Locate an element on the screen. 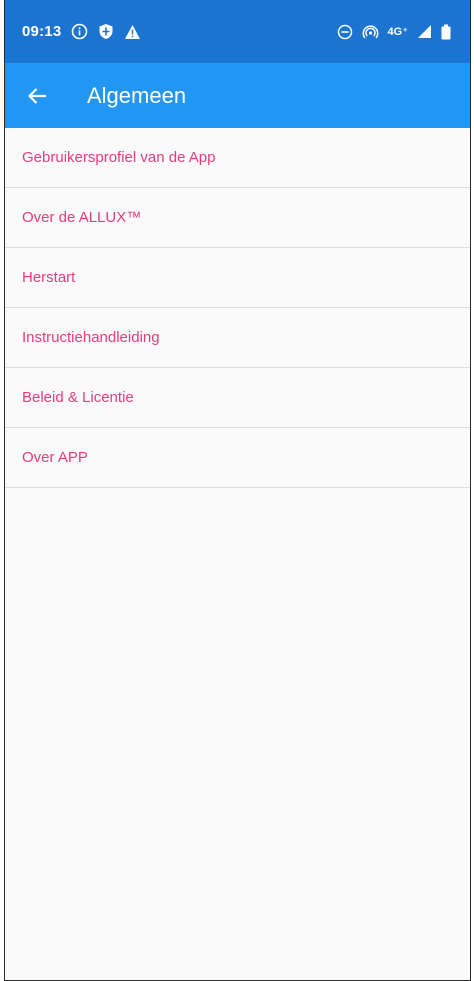  info-icon is located at coordinates (79, 31).